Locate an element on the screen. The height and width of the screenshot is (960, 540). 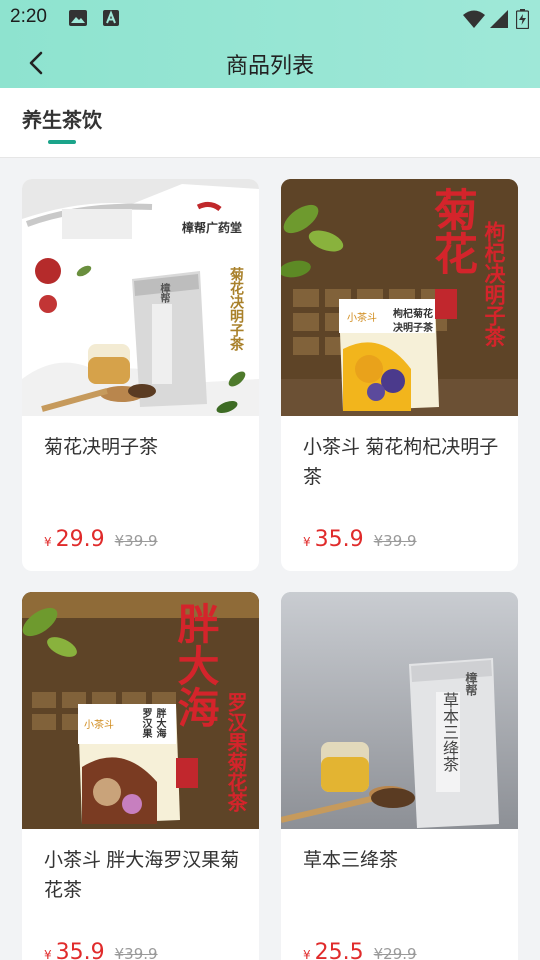
product-image: 樟帮 草本三绛茶 is located at coordinates (399, 710).